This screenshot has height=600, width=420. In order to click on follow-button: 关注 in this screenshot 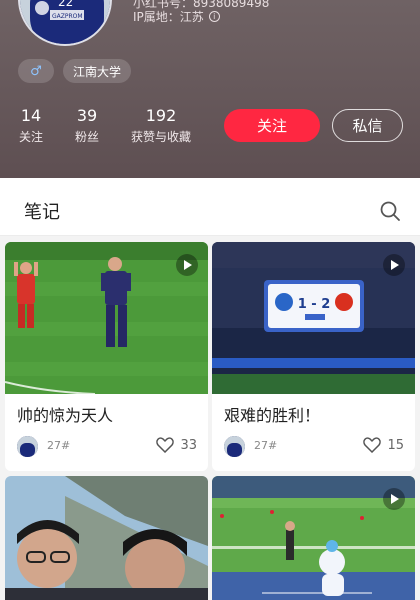, I will do `click(272, 125)`.